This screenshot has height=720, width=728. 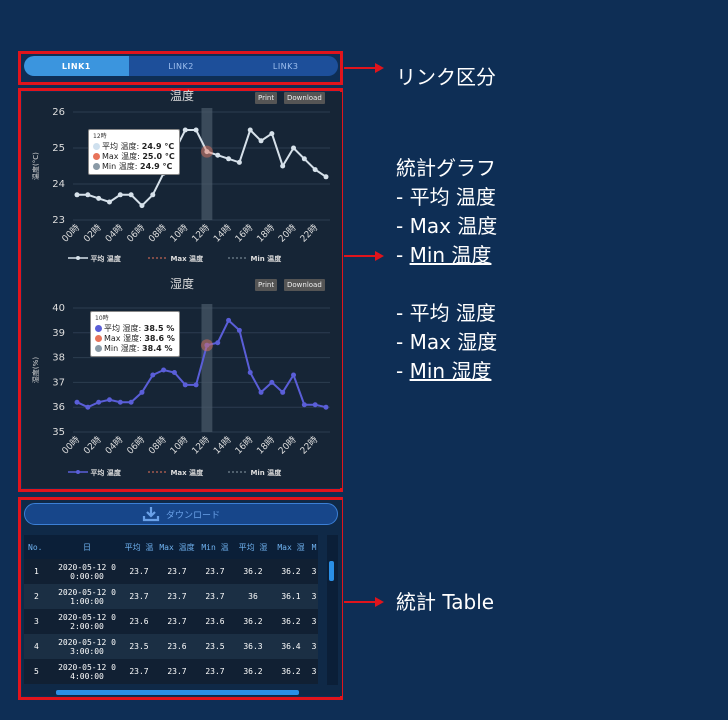 What do you see at coordinates (87, 671) in the screenshot?
I see `table-cell: 2020-05-12 0 4:00:00` at bounding box center [87, 671].